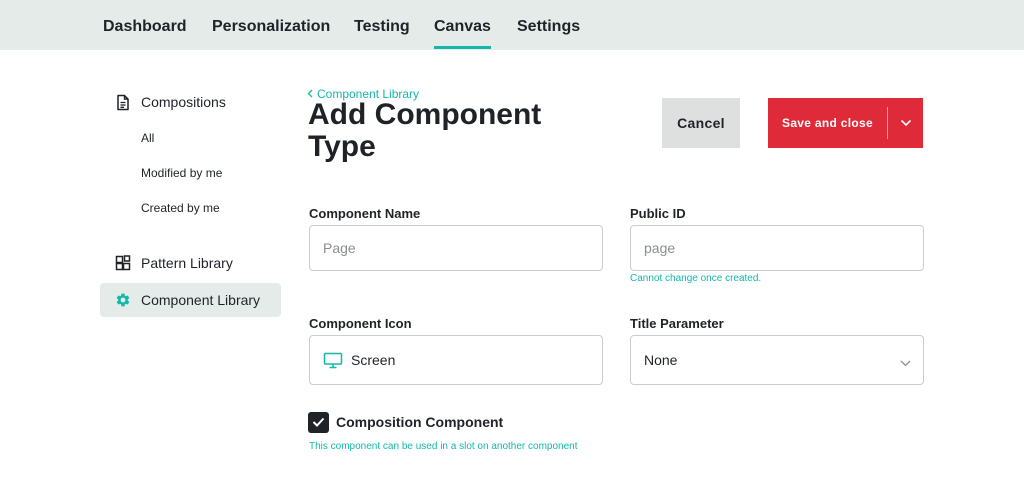  I want to click on sidebar-item-compositions: Compositions, so click(190, 102).